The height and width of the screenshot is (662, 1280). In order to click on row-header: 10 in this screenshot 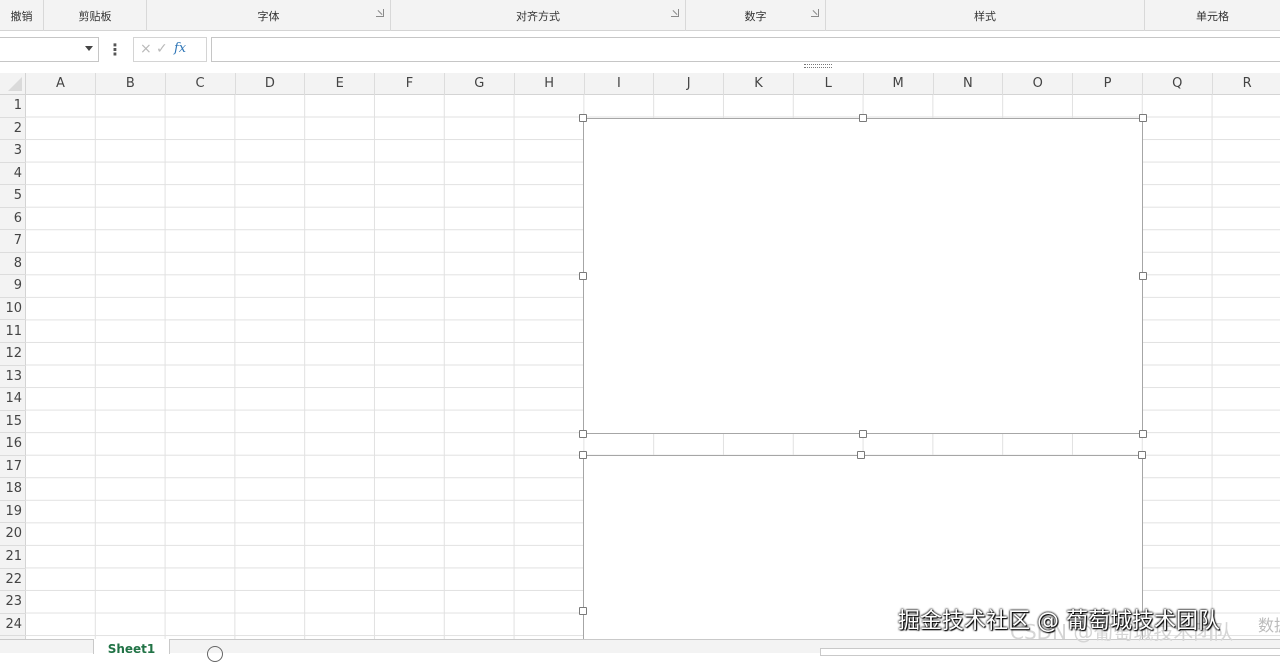, I will do `click(13, 309)`.